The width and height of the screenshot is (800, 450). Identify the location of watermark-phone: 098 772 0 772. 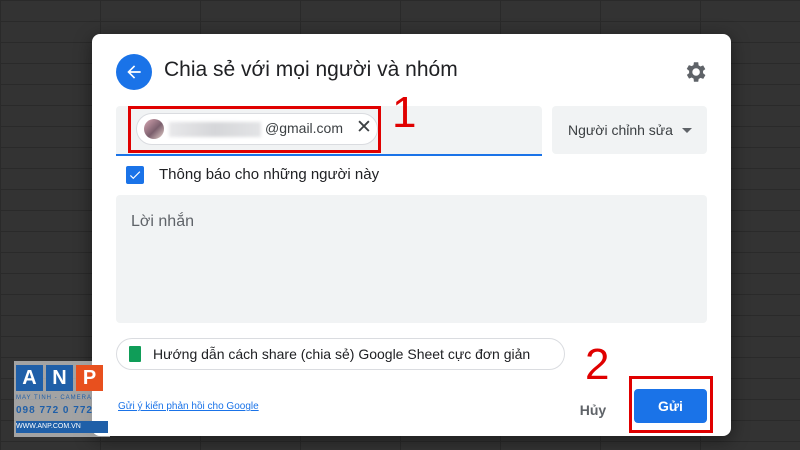
(54, 410).